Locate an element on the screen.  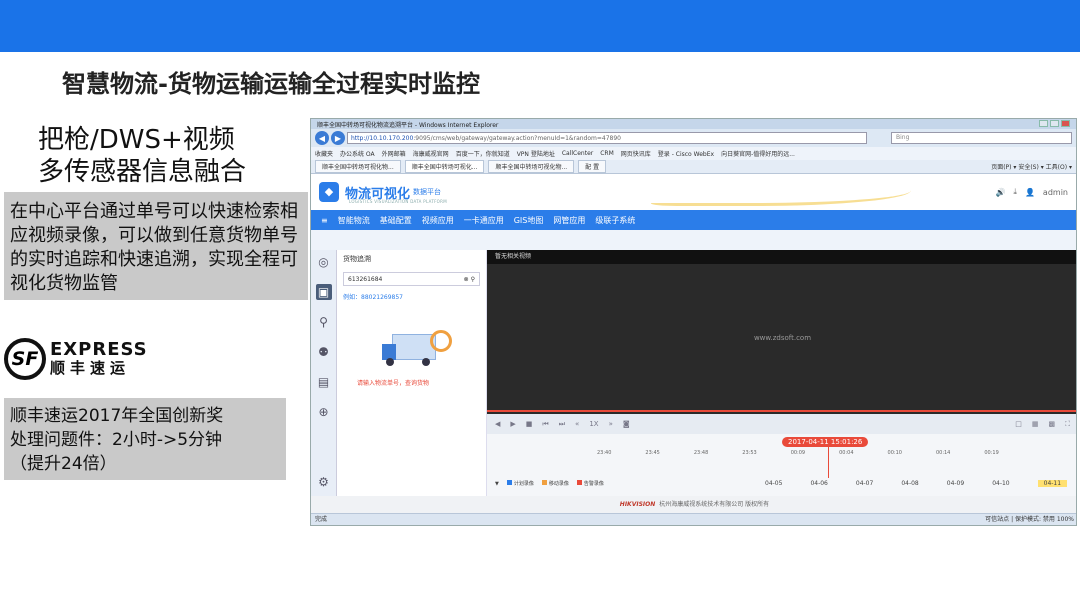
heading-line-1: 把枪/DWS+视频 is located at coordinates (136, 140).